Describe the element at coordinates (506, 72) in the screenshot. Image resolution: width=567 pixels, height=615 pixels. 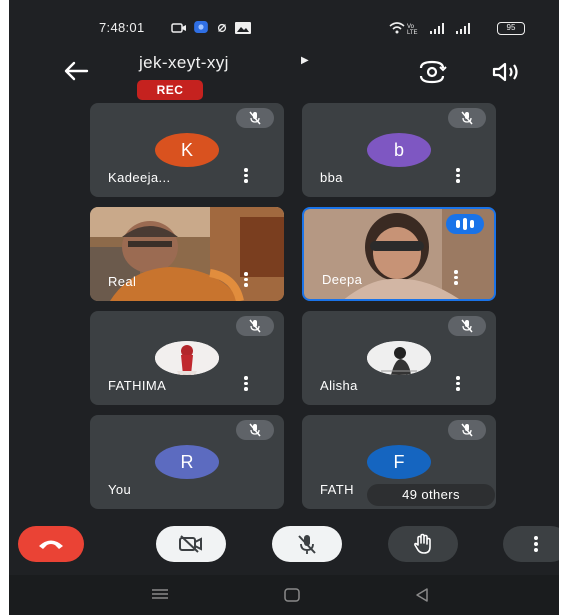
I see `speaker-icon` at that location.